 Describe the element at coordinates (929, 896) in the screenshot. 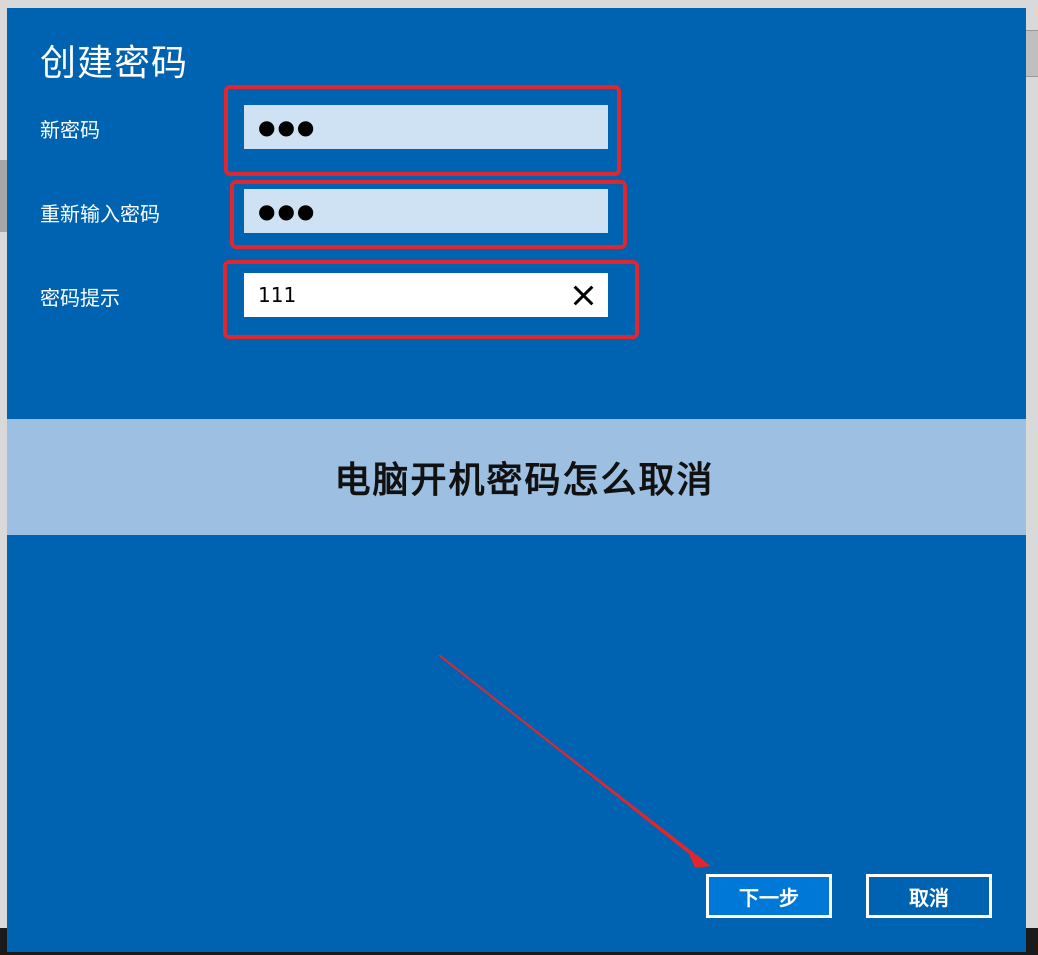

I see `cancel-button: 取消` at that location.